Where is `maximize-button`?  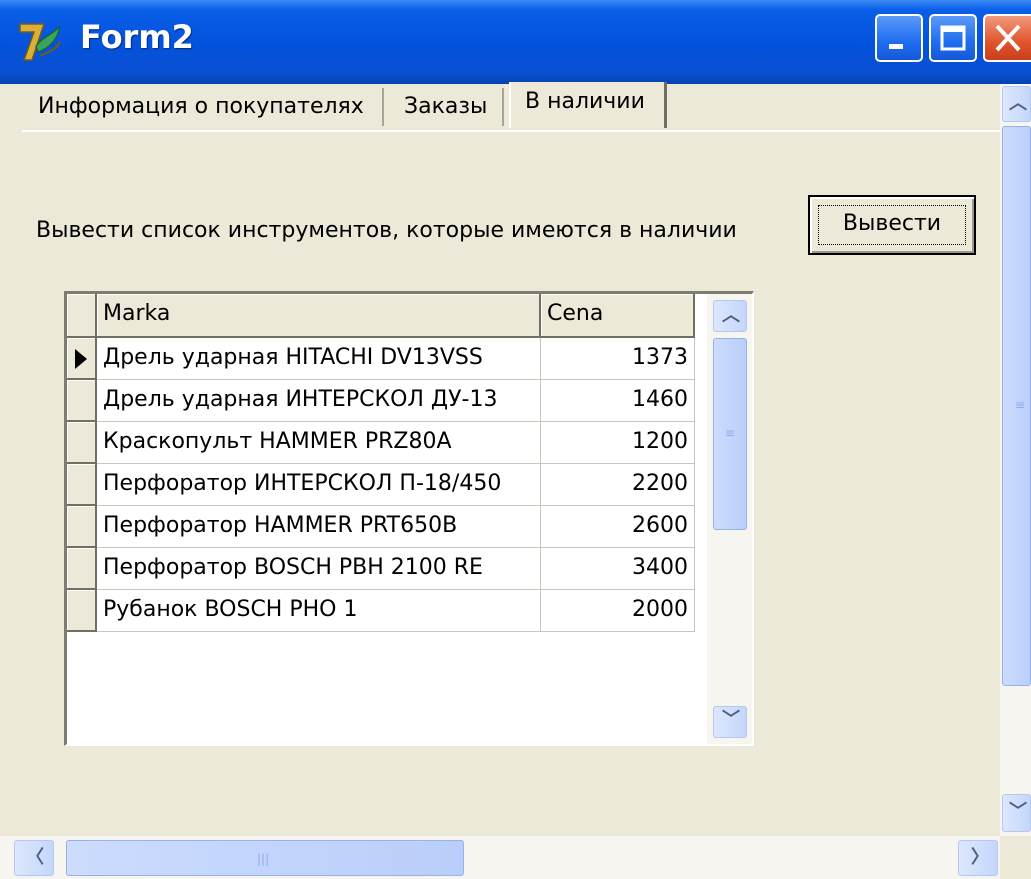
maximize-button is located at coordinates (953, 38).